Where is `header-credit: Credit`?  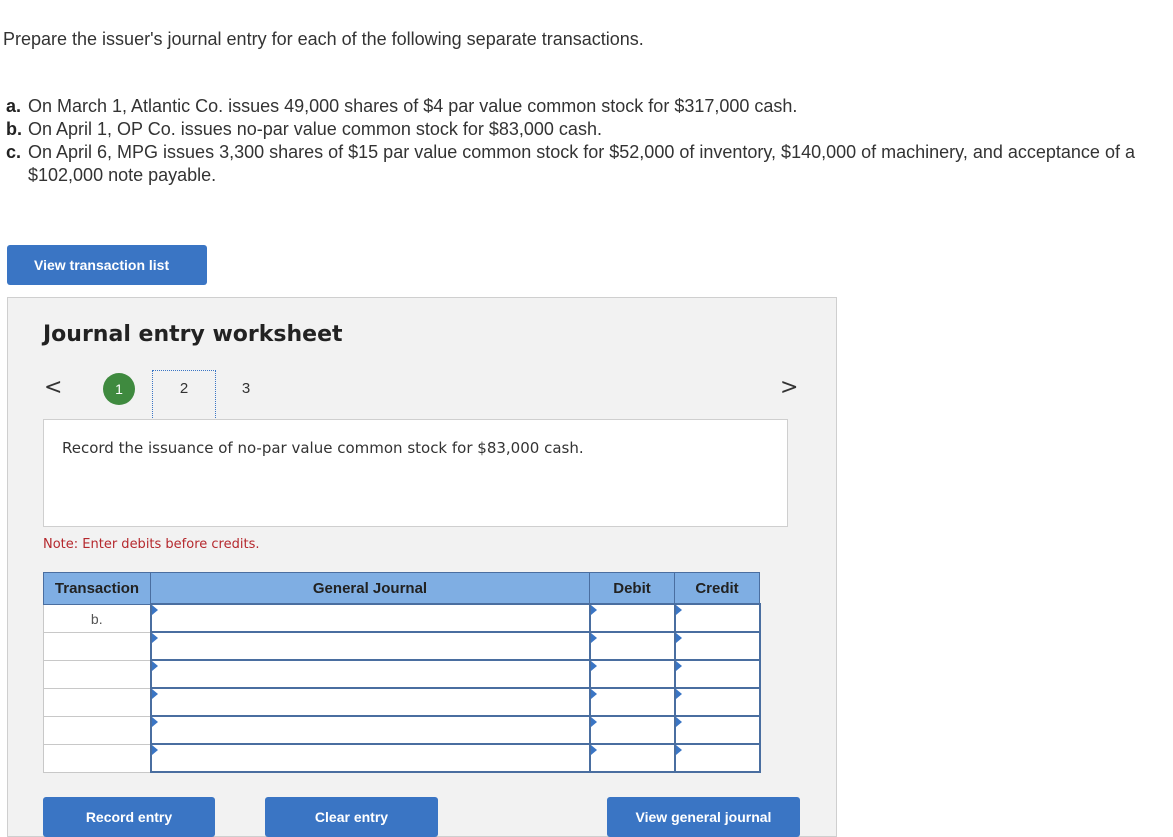 header-credit: Credit is located at coordinates (717, 588).